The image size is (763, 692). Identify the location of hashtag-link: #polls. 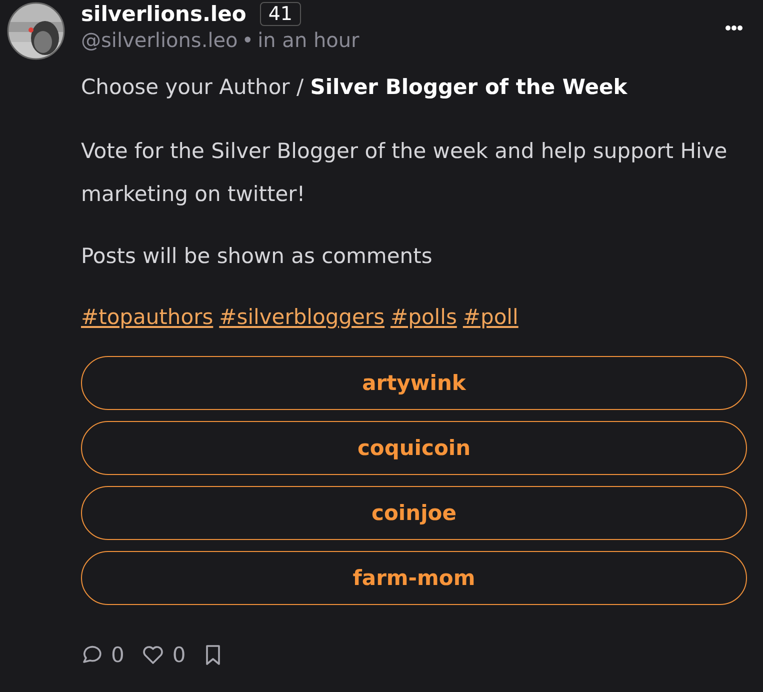
(423, 317).